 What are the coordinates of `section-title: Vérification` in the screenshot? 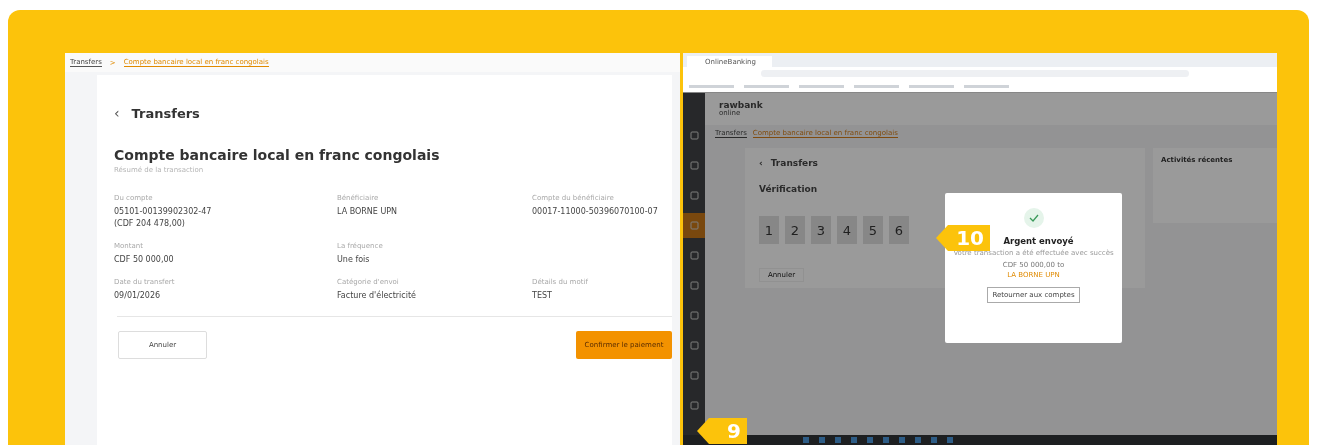 It's located at (789, 189).